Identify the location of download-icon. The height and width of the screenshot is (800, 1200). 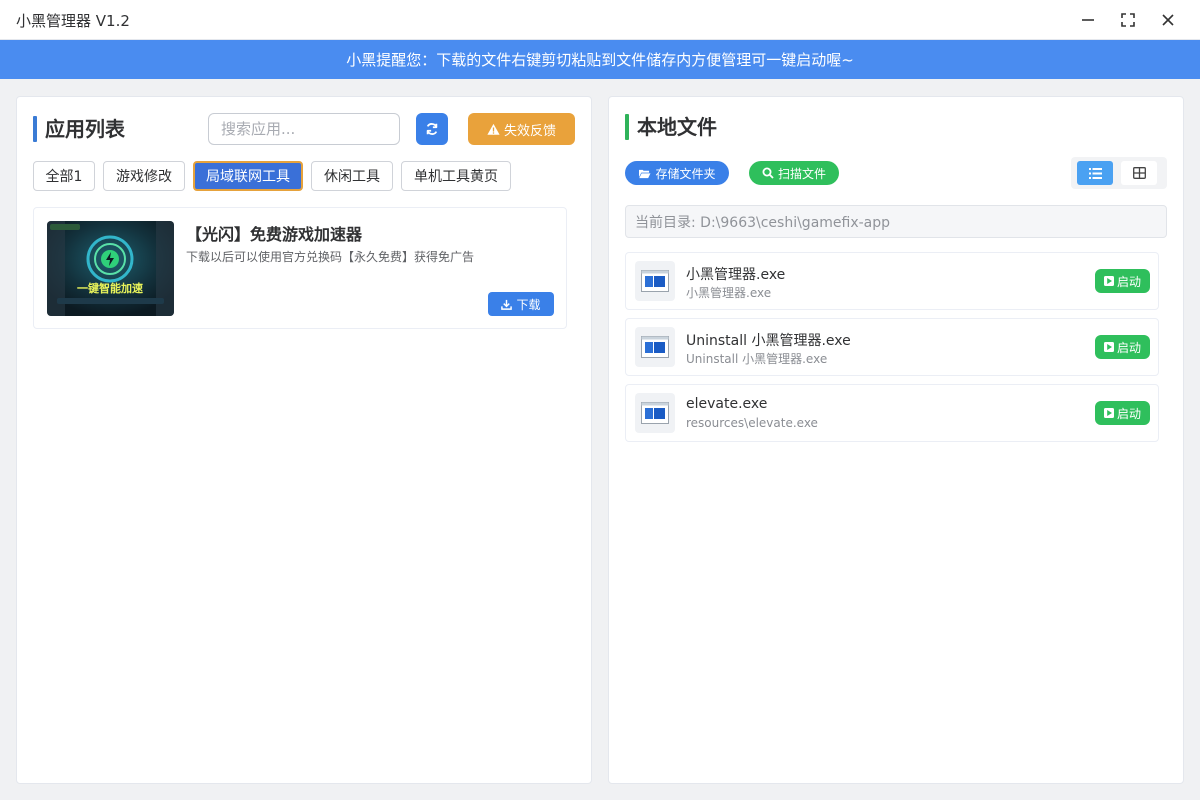
(507, 304).